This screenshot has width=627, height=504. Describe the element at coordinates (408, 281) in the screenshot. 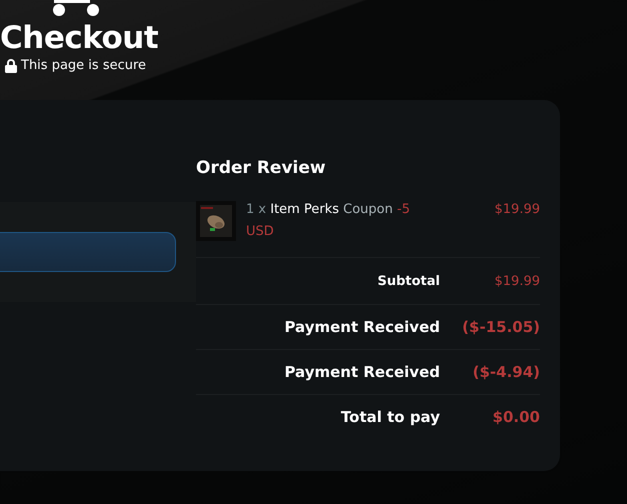

I see `total-label: Subtotal` at that location.